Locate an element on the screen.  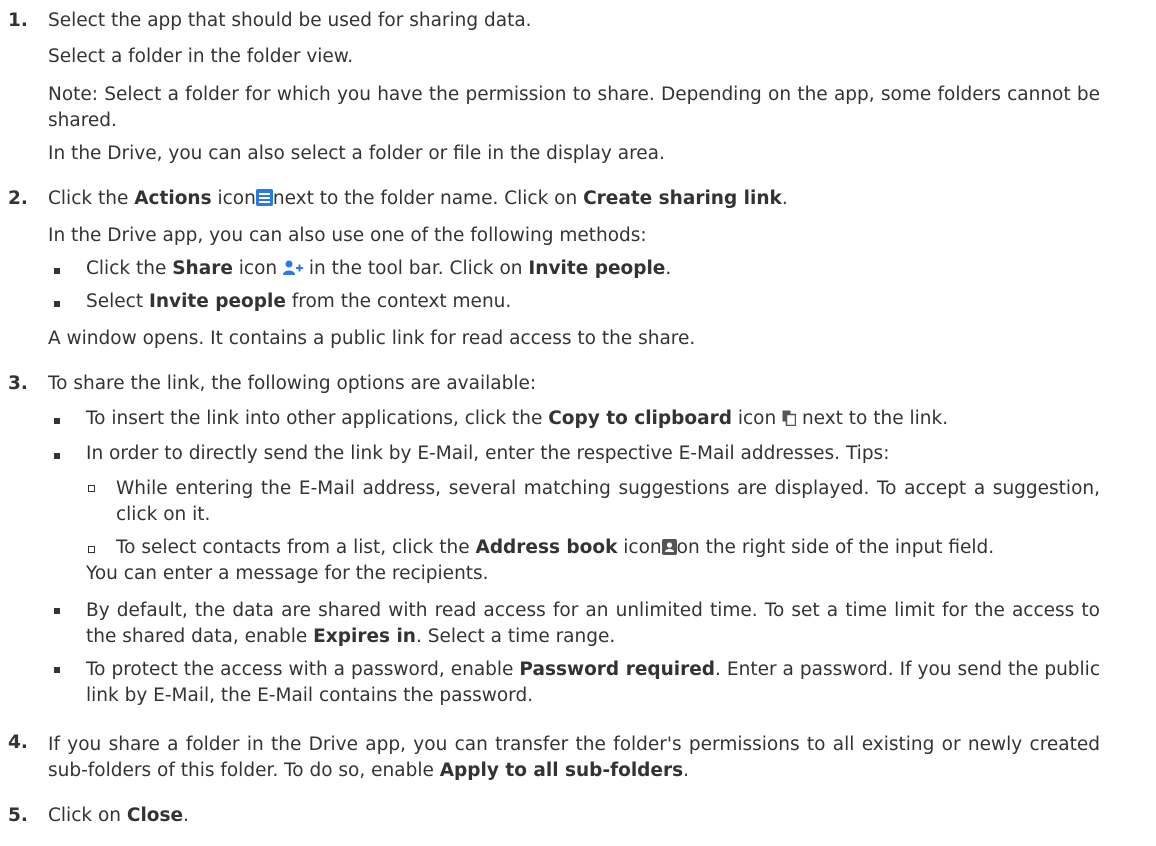
step-1-select-folder: Select a folder in the folder view. is located at coordinates (201, 56).